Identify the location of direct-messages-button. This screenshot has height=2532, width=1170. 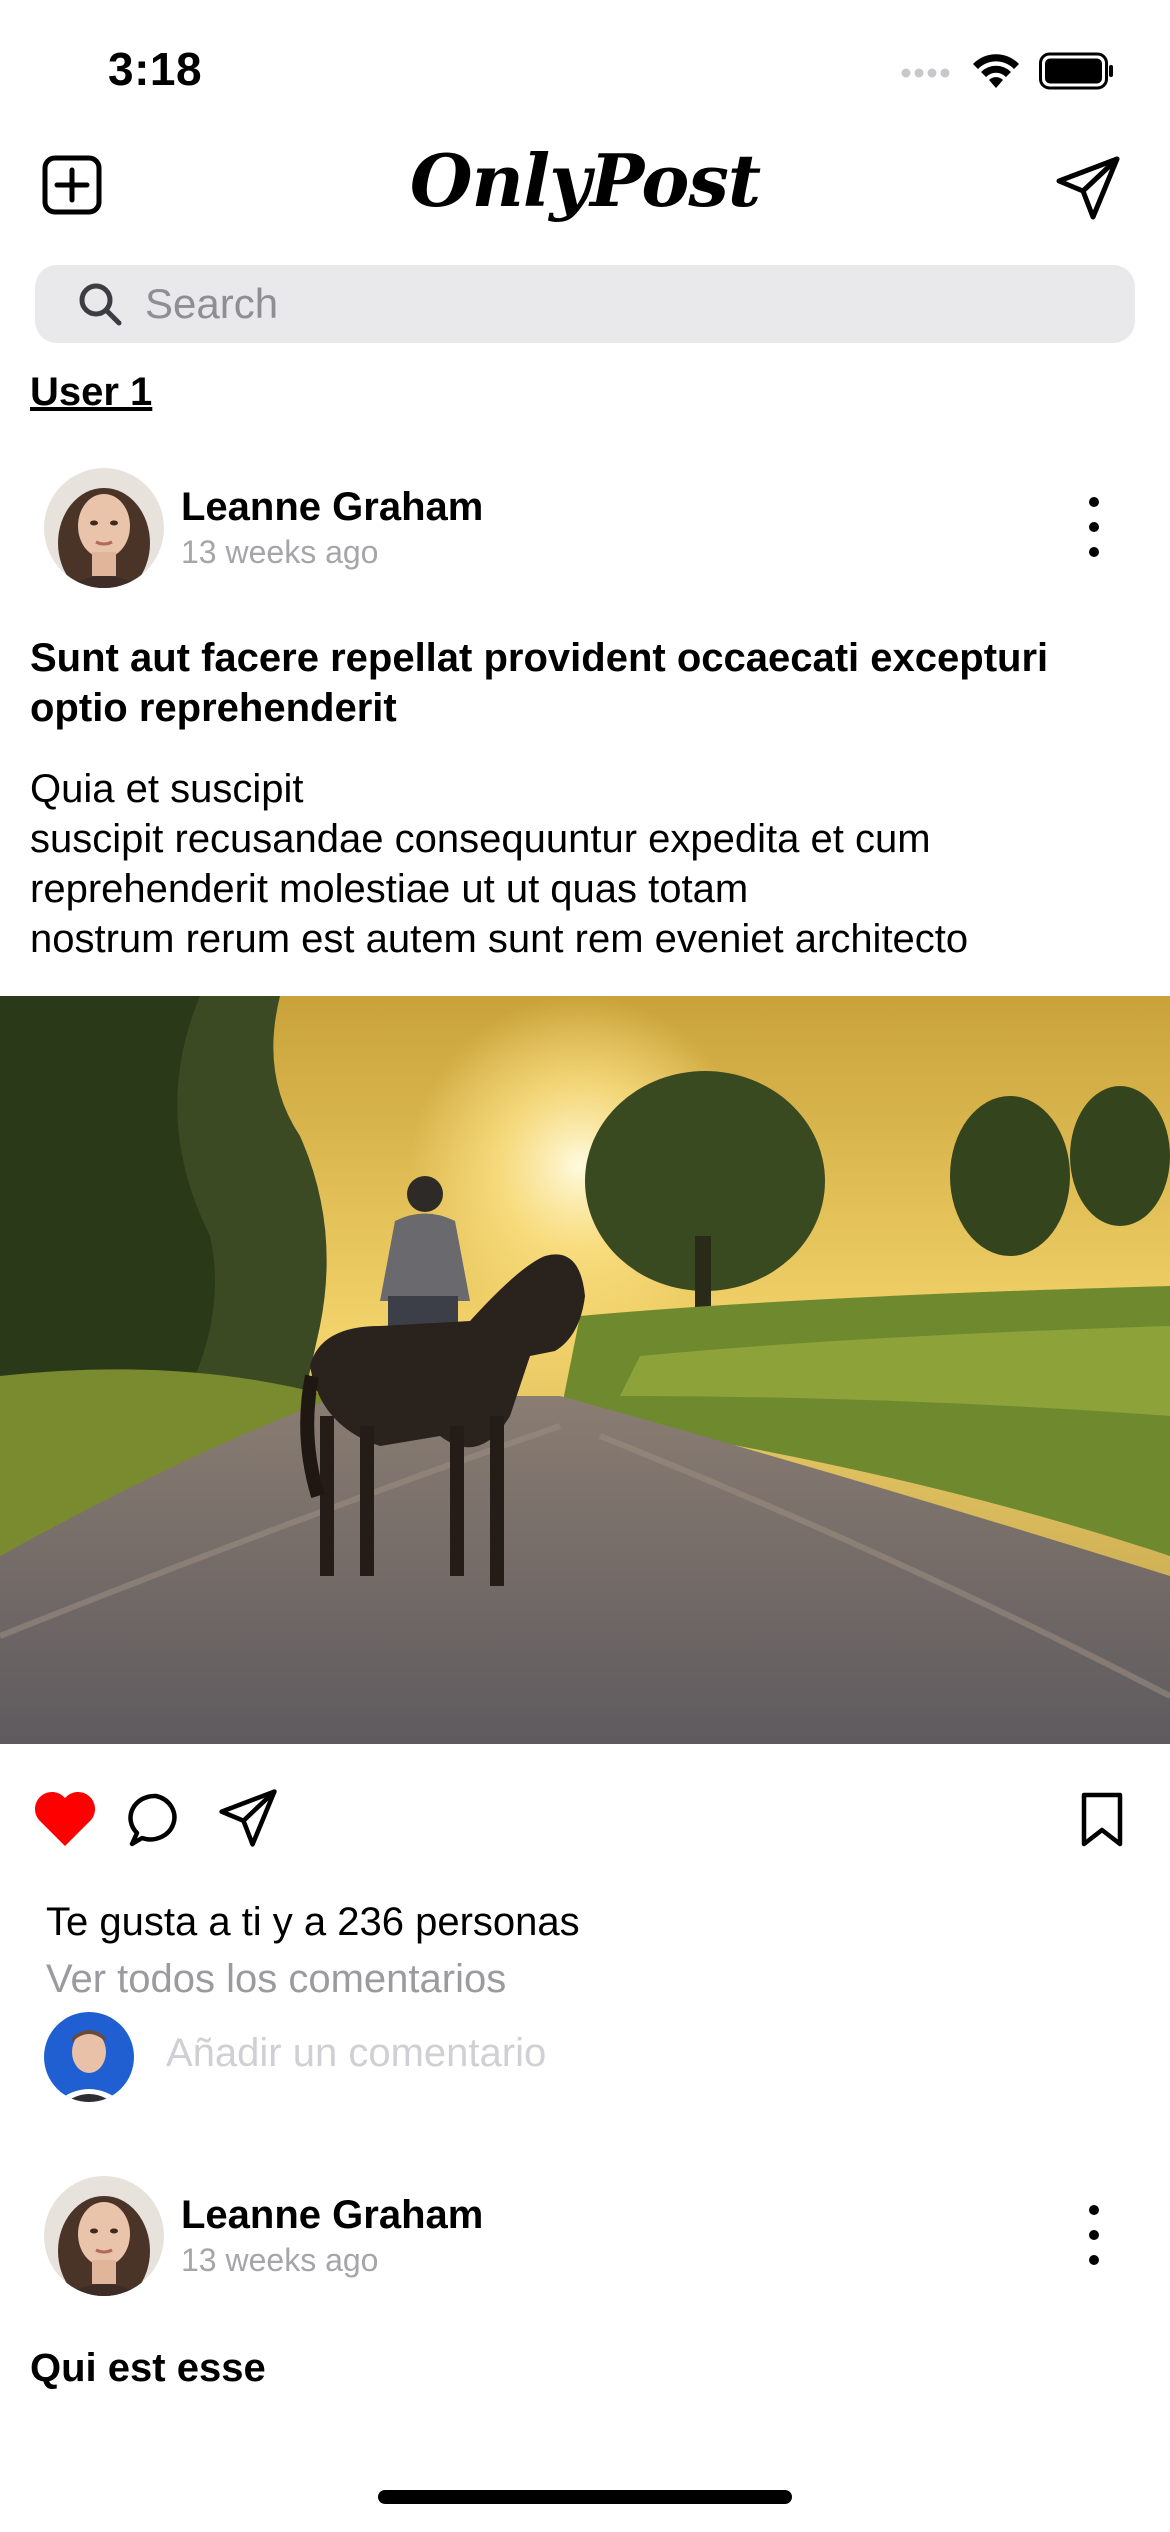
(1088, 190).